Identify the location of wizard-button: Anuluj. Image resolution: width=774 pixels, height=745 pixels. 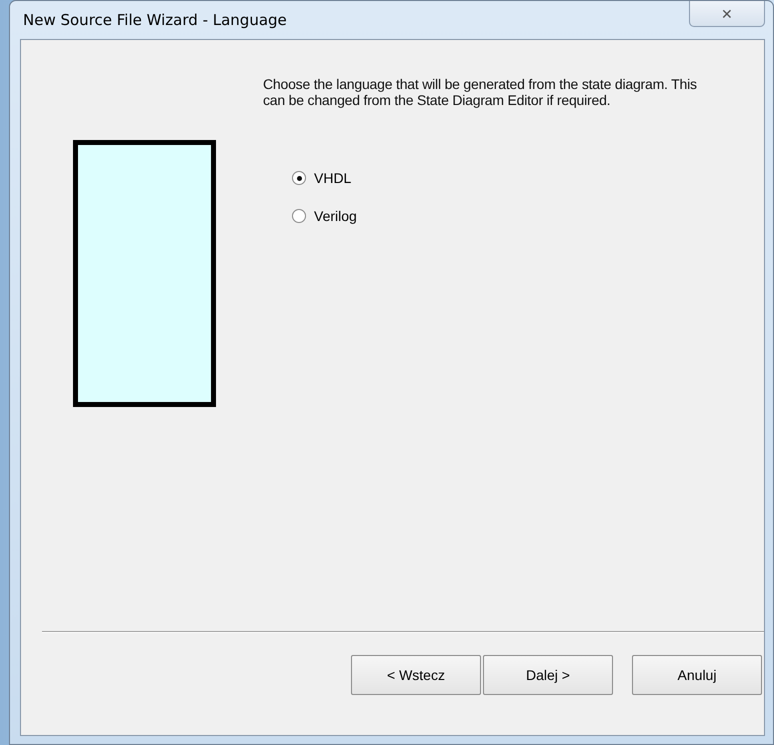
(697, 675).